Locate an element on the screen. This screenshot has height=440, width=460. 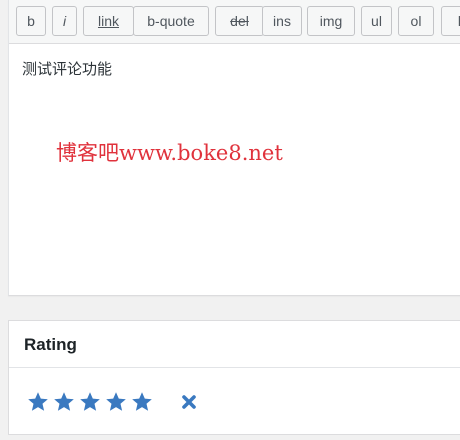
img-button: img is located at coordinates (331, 21).